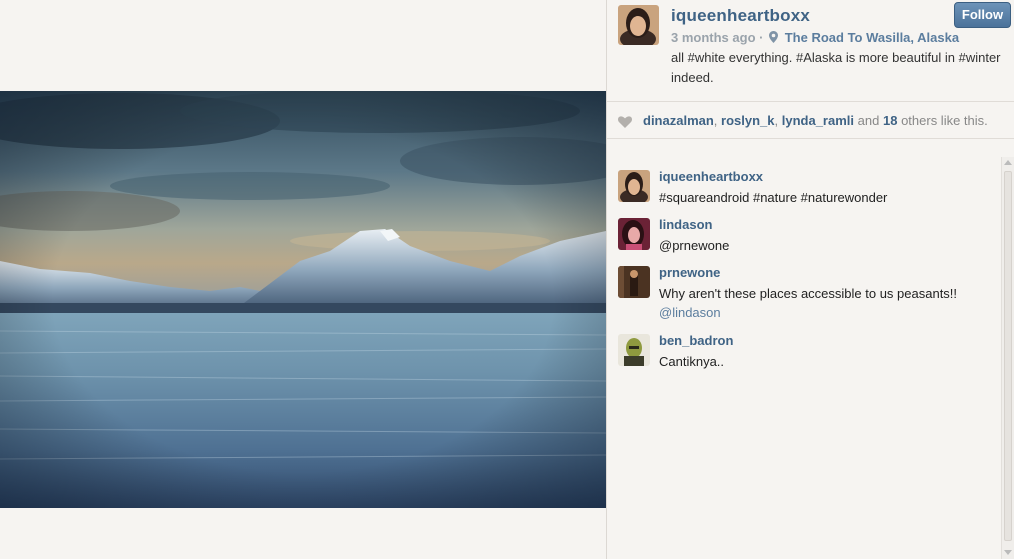 The image size is (1014, 559). I want to click on comment-text: @prnewone, so click(829, 245).